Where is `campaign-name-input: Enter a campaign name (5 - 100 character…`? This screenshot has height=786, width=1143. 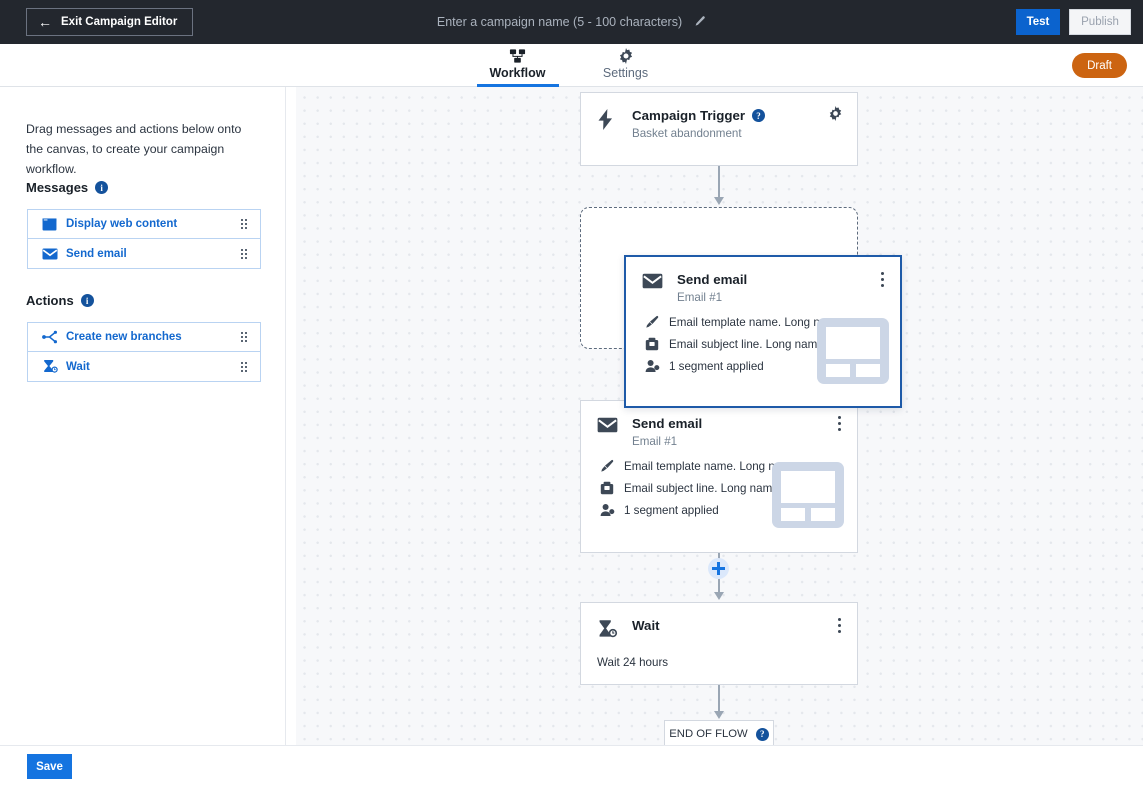 campaign-name-input: Enter a campaign name (5 - 100 character… is located at coordinates (559, 22).